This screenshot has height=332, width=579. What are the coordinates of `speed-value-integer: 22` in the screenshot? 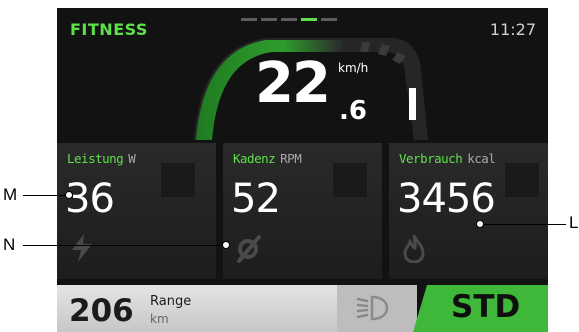 It's located at (293, 83).